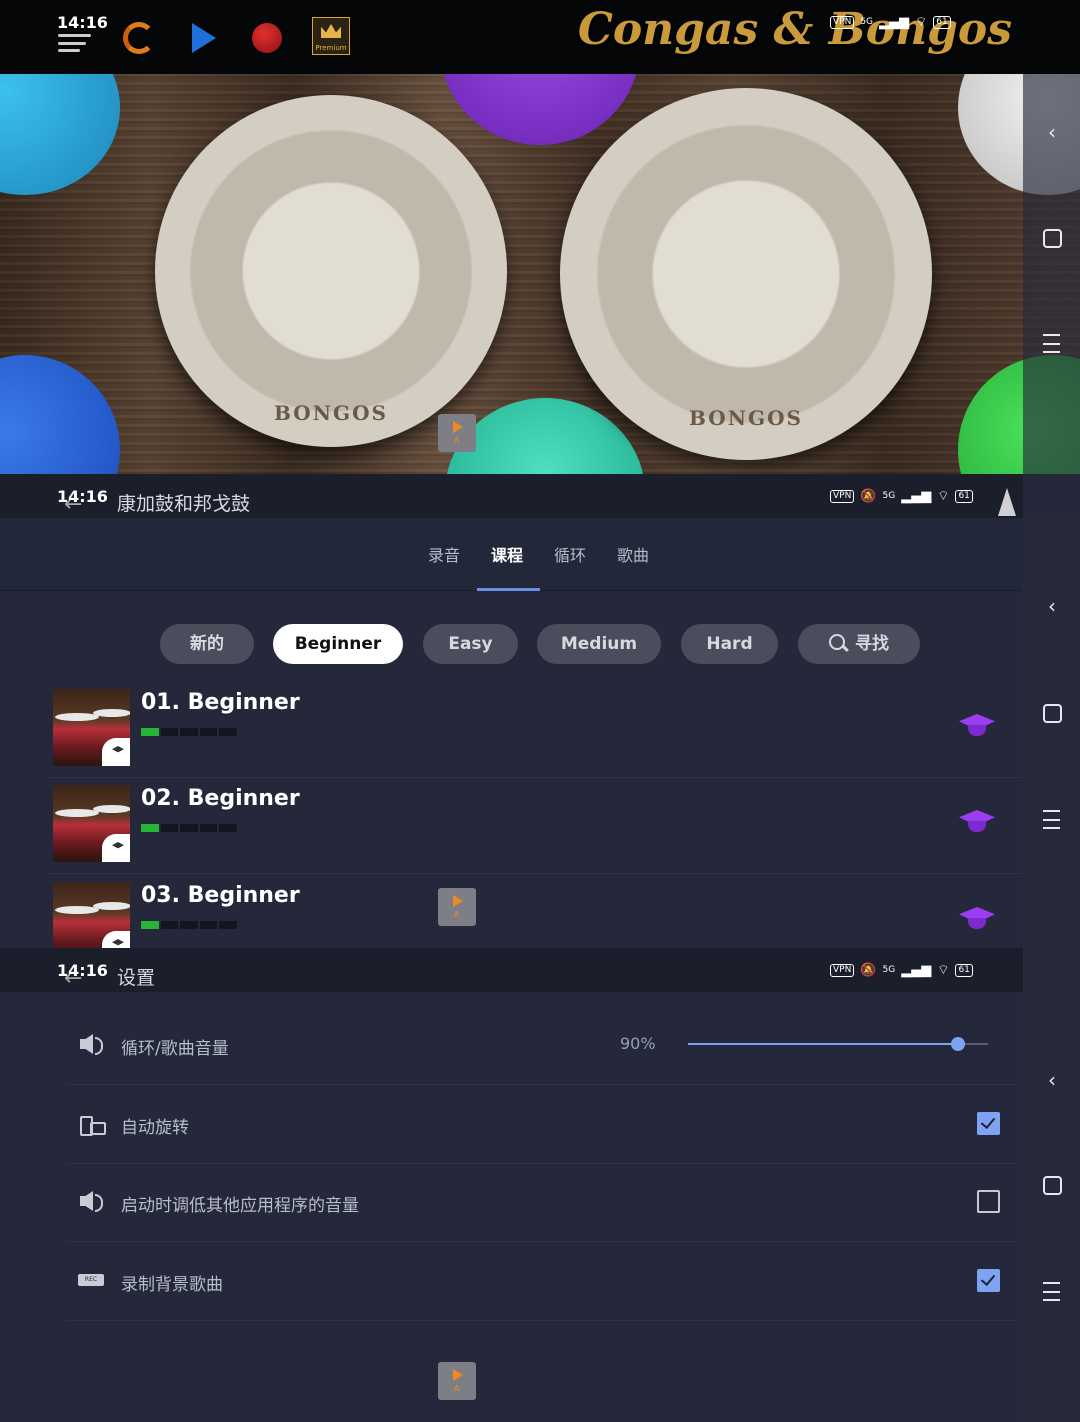 This screenshot has height=1422, width=1080. I want to click on status-icons: VPN 5G ▂▄▆ ⌔ 61, so click(890, 22).